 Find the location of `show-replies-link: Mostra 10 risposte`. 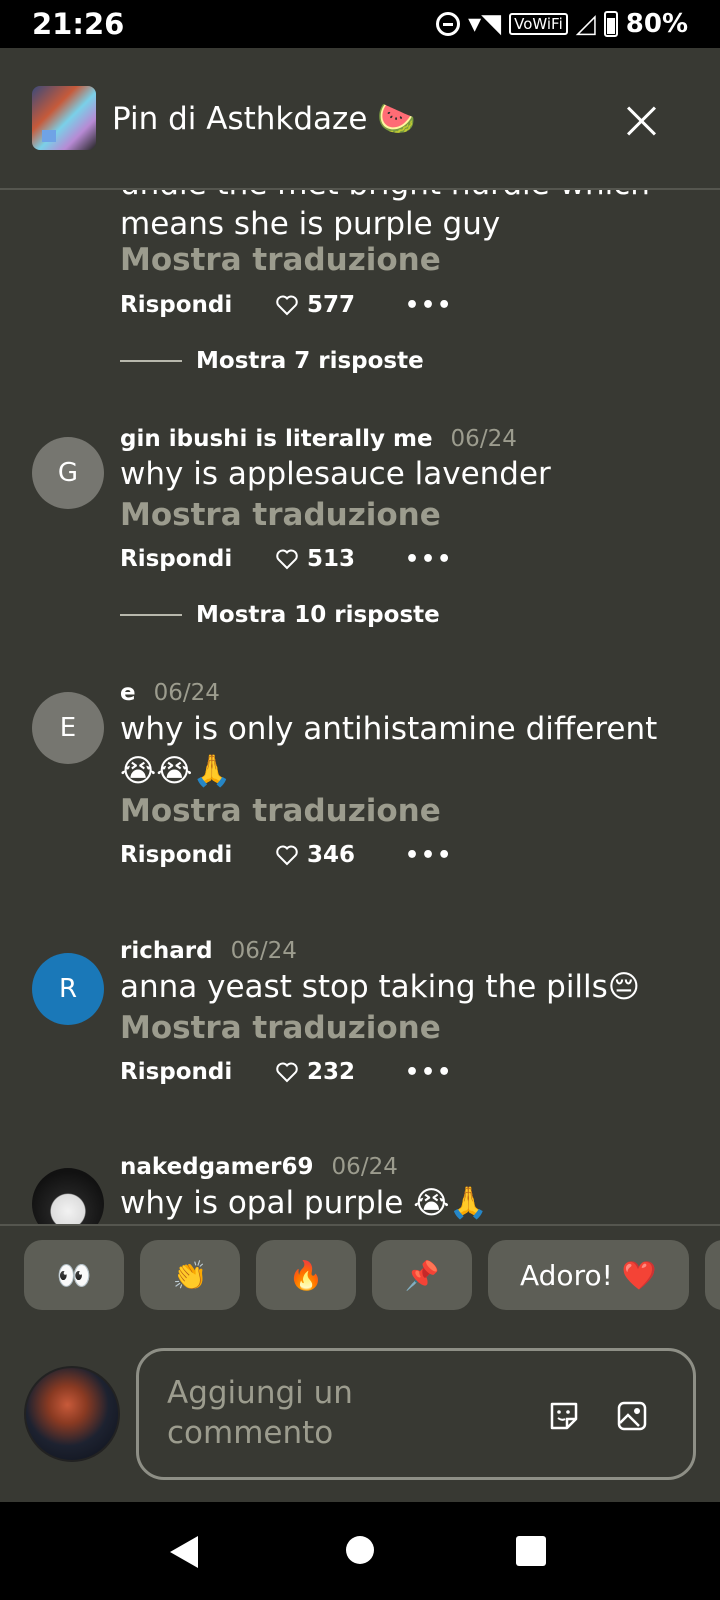

show-replies-link: Mostra 10 risposte is located at coordinates (280, 615).